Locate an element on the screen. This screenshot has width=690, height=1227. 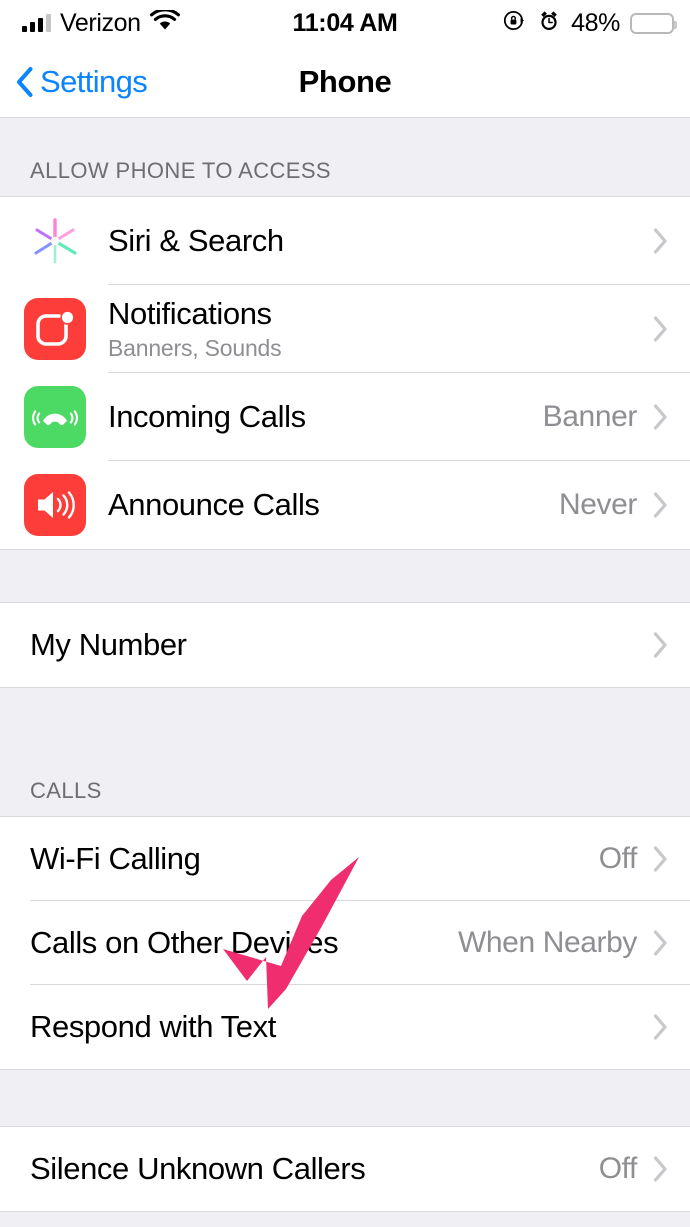
row-text: Announce Calls is located at coordinates (333, 505).